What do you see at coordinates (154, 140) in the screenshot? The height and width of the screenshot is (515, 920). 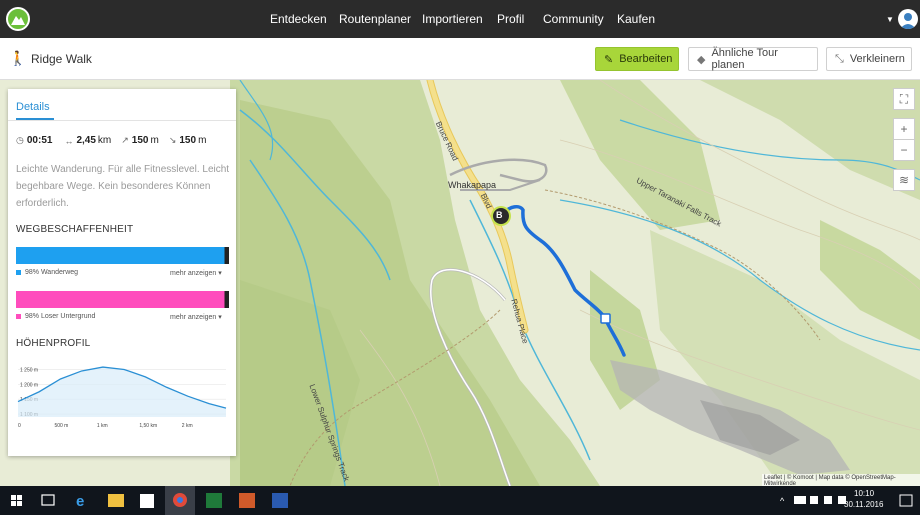 I see `stat-ascent-unit: m` at bounding box center [154, 140].